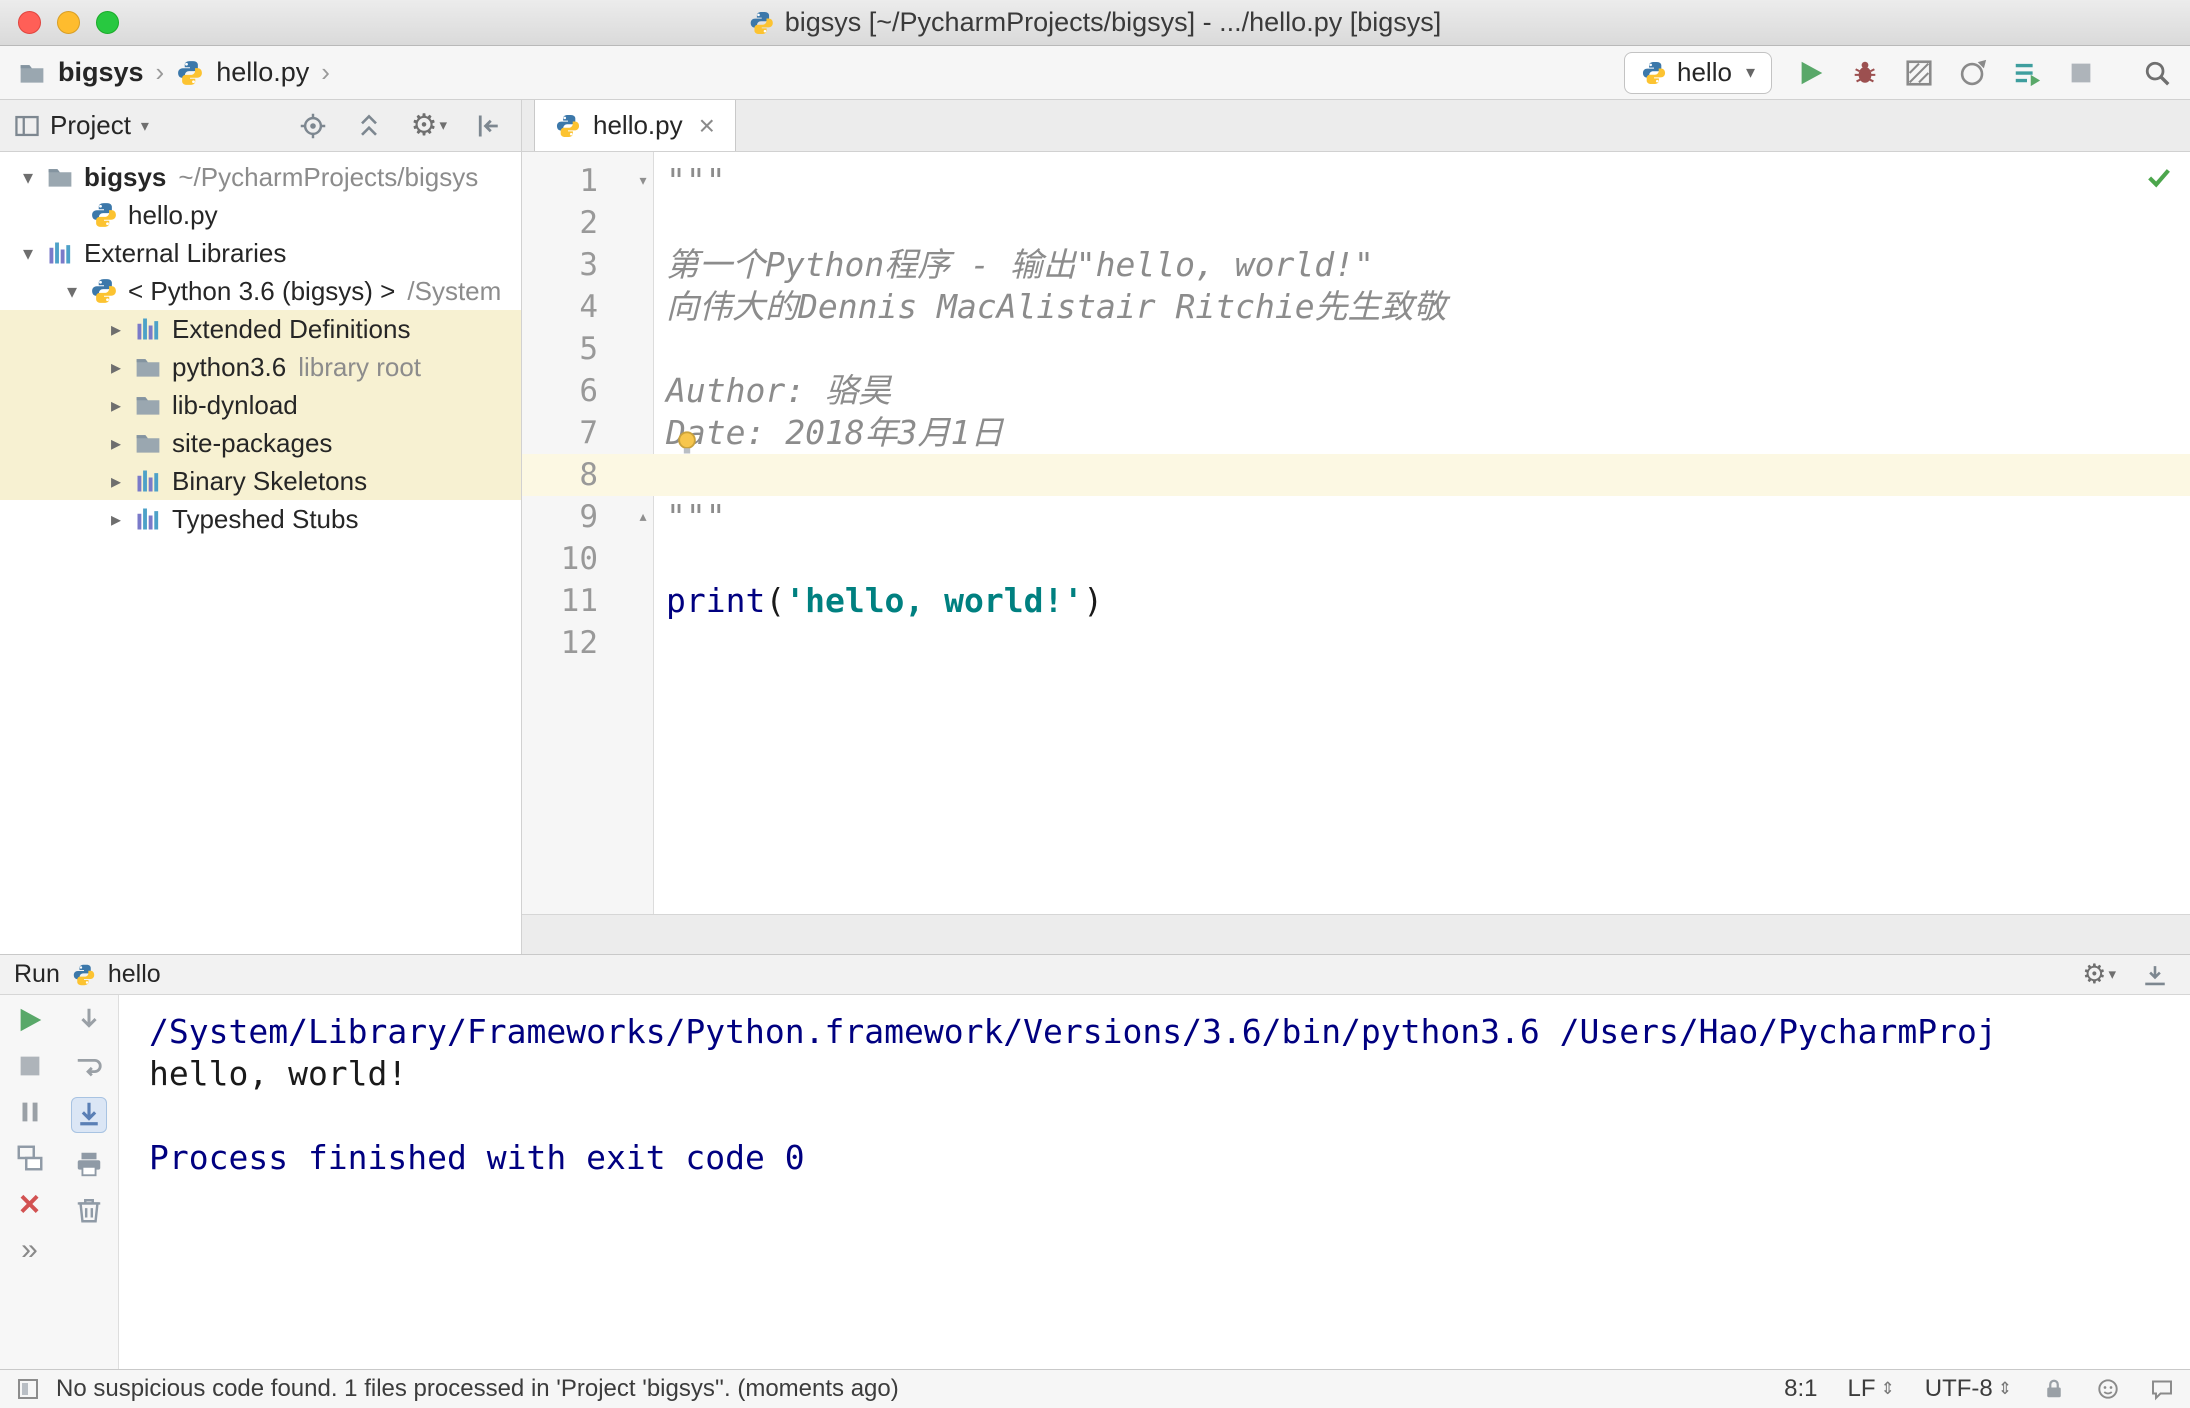 The width and height of the screenshot is (2190, 1408). I want to click on run-with-coverage-button, so click(1919, 73).